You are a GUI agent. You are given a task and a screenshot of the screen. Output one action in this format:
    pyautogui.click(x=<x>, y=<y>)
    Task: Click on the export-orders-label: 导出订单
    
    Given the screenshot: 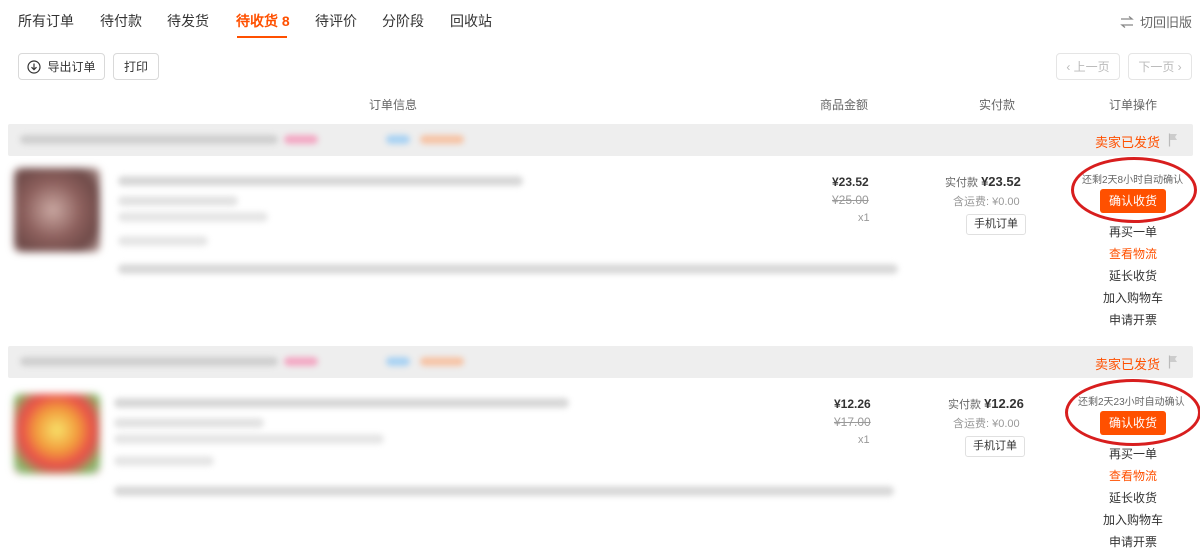 What is the action you would take?
    pyautogui.click(x=71, y=67)
    